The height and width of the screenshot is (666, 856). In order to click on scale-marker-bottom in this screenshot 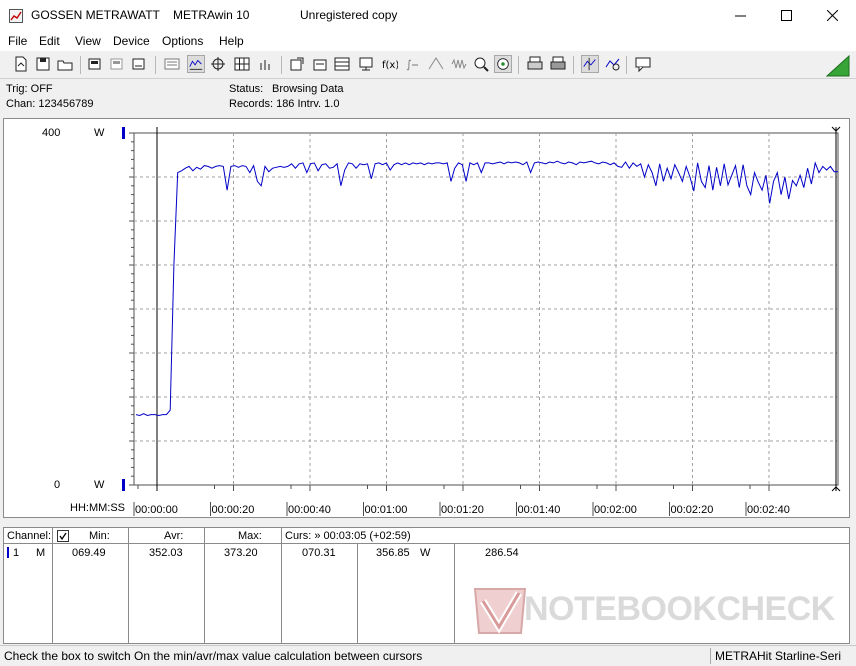, I will do `click(123, 485)`.